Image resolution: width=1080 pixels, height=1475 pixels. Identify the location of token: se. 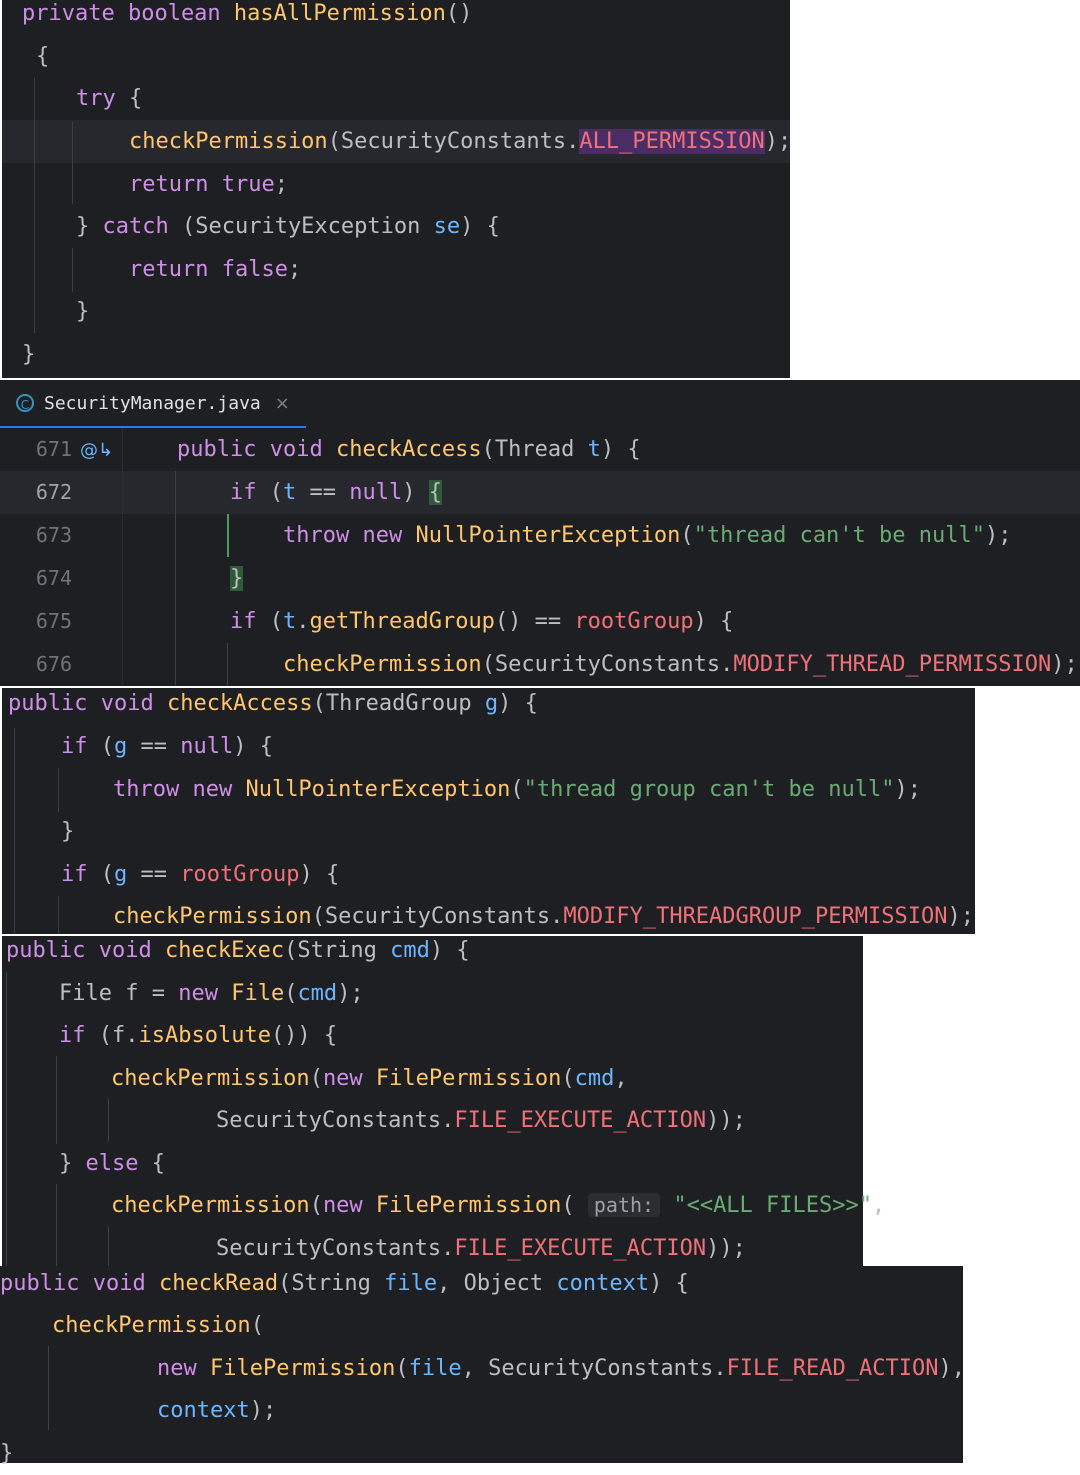
(447, 226).